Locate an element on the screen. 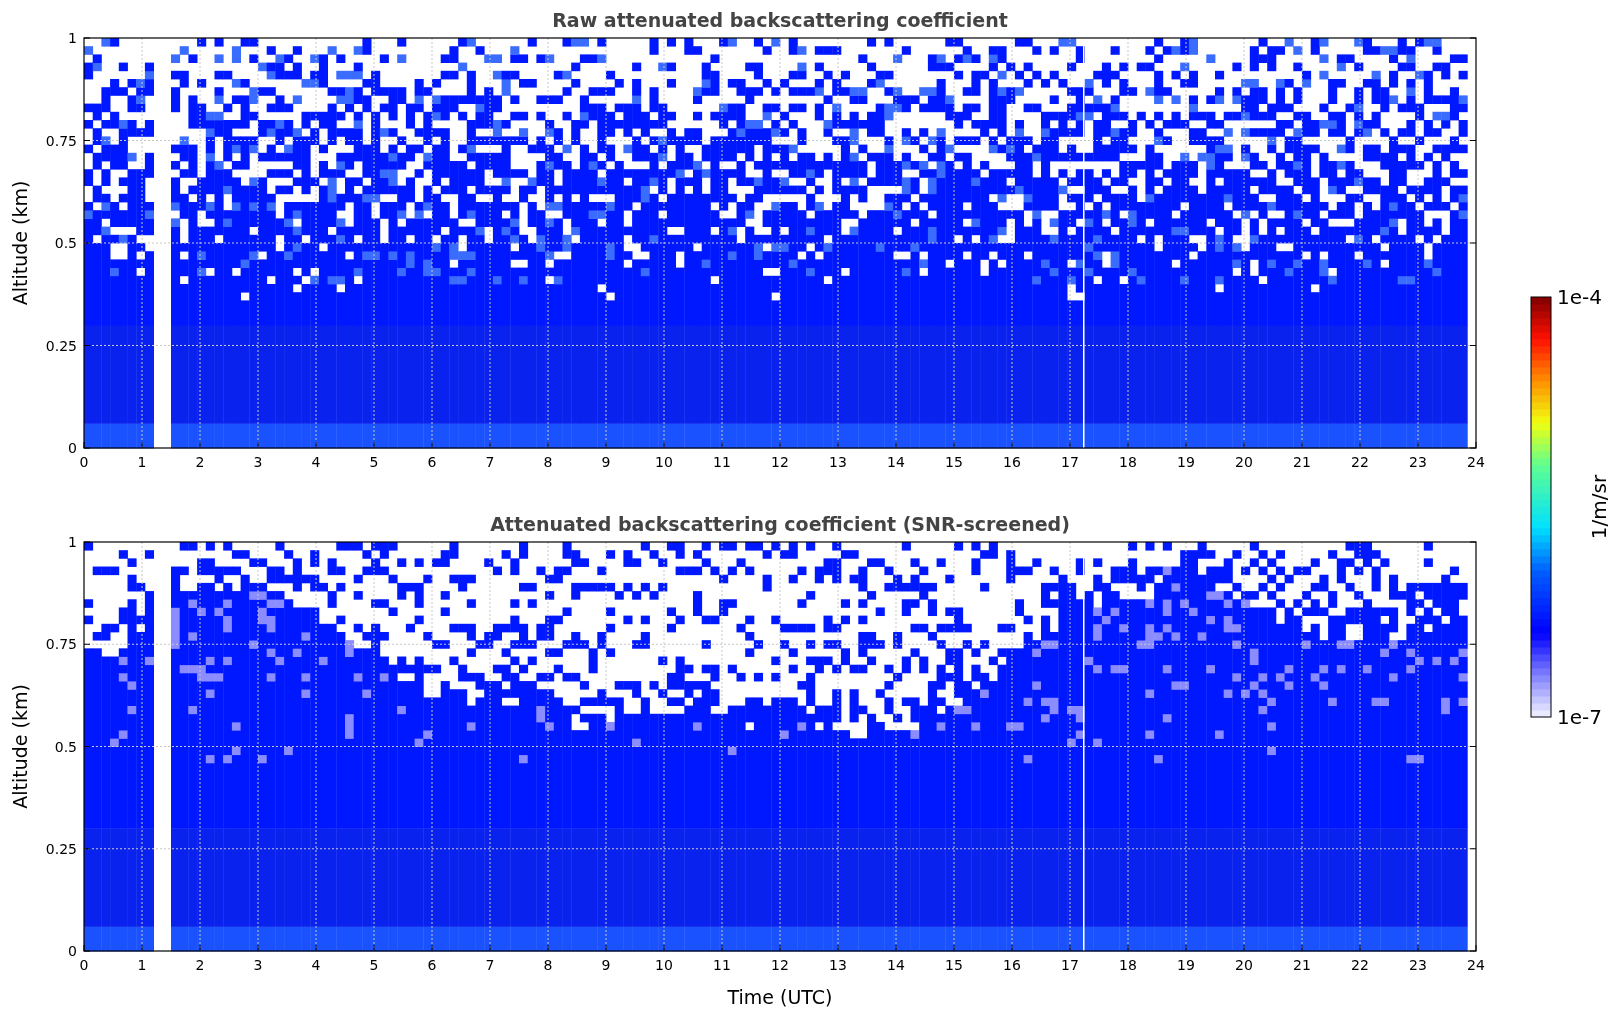 This screenshot has height=1020, width=1621. x-axis-label: Time (UTC) is located at coordinates (780, 997).